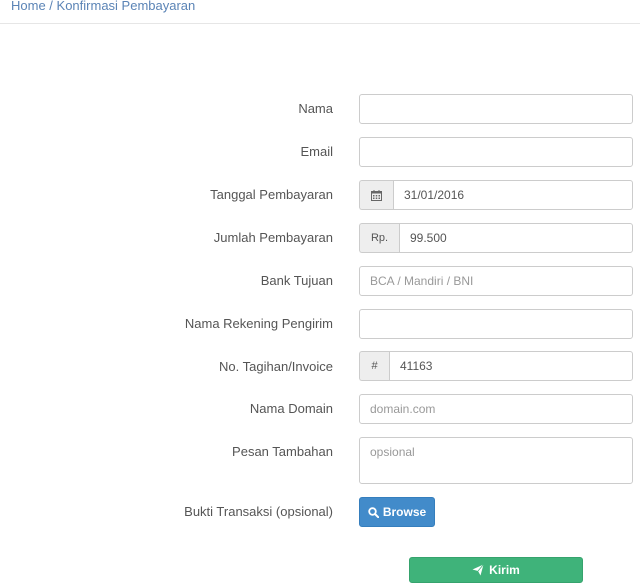 This screenshot has width=640, height=588. Describe the element at coordinates (496, 324) in the screenshot. I see `rekening-field` at that location.